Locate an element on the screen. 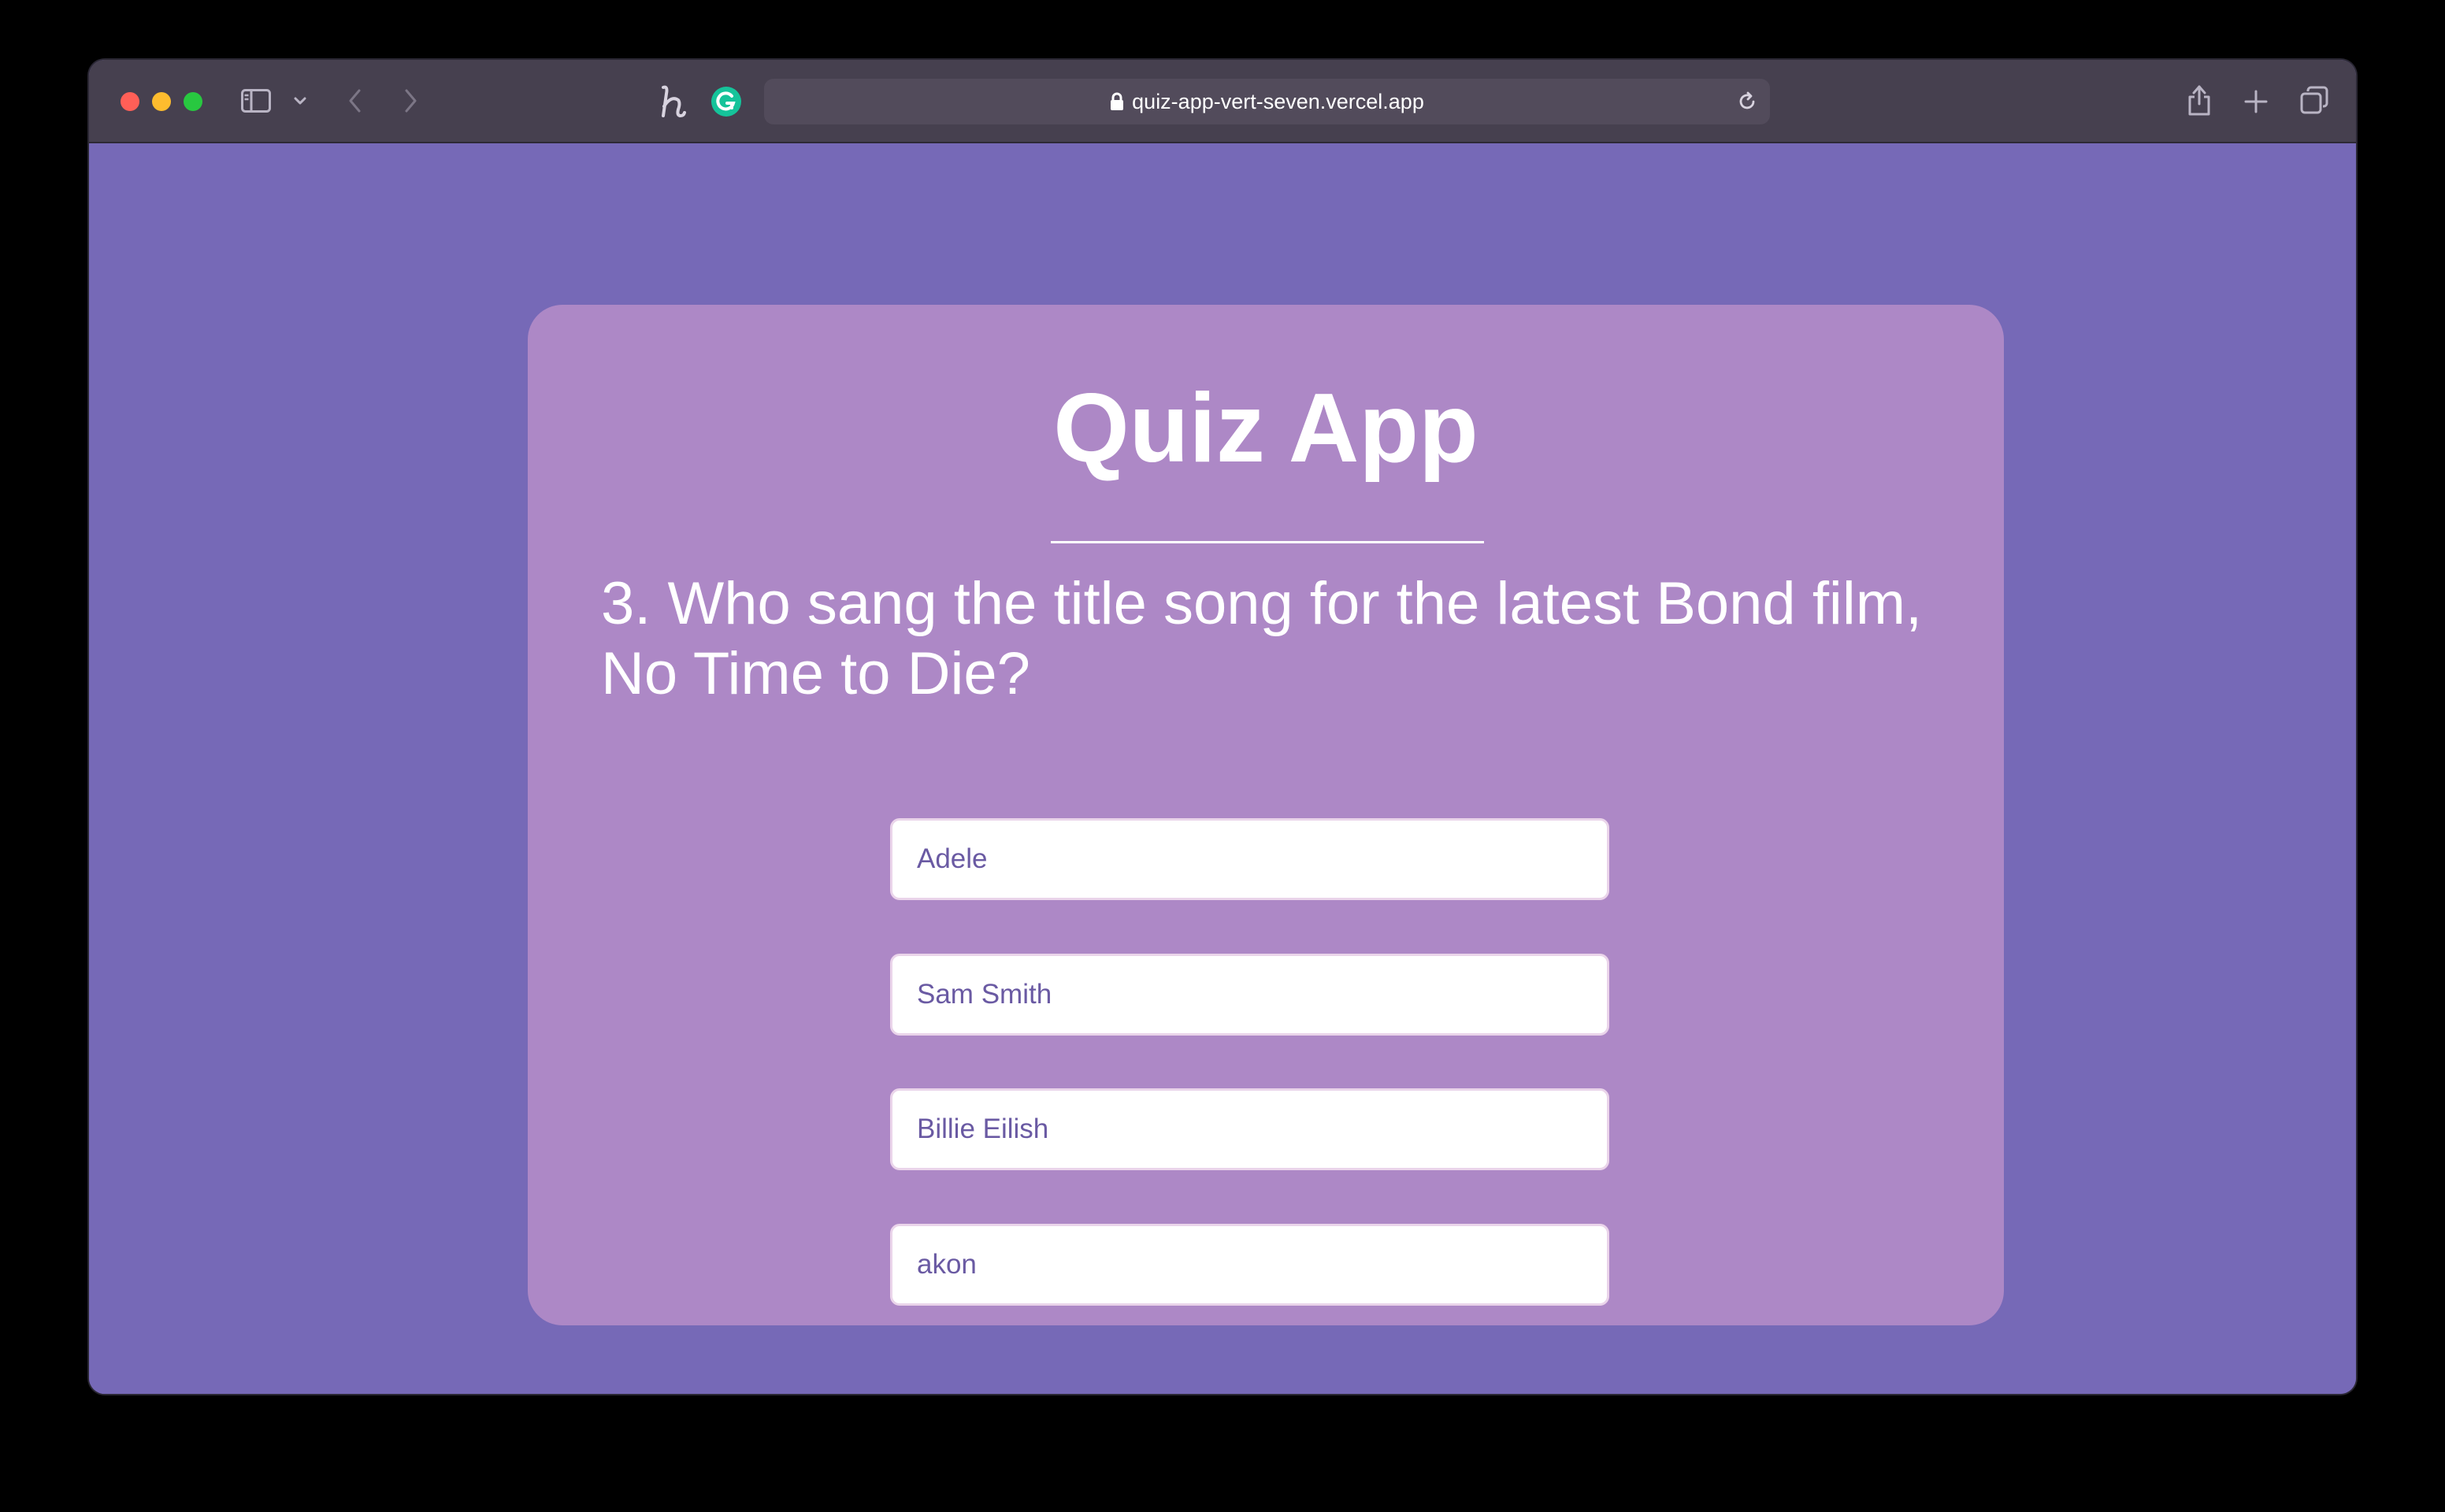  honey-extension-icon is located at coordinates (672, 101).